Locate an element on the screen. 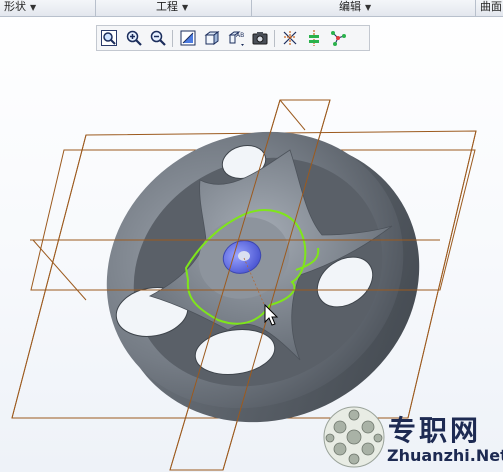 The width and height of the screenshot is (503, 472). datum-planes-icon is located at coordinates (290, 38).